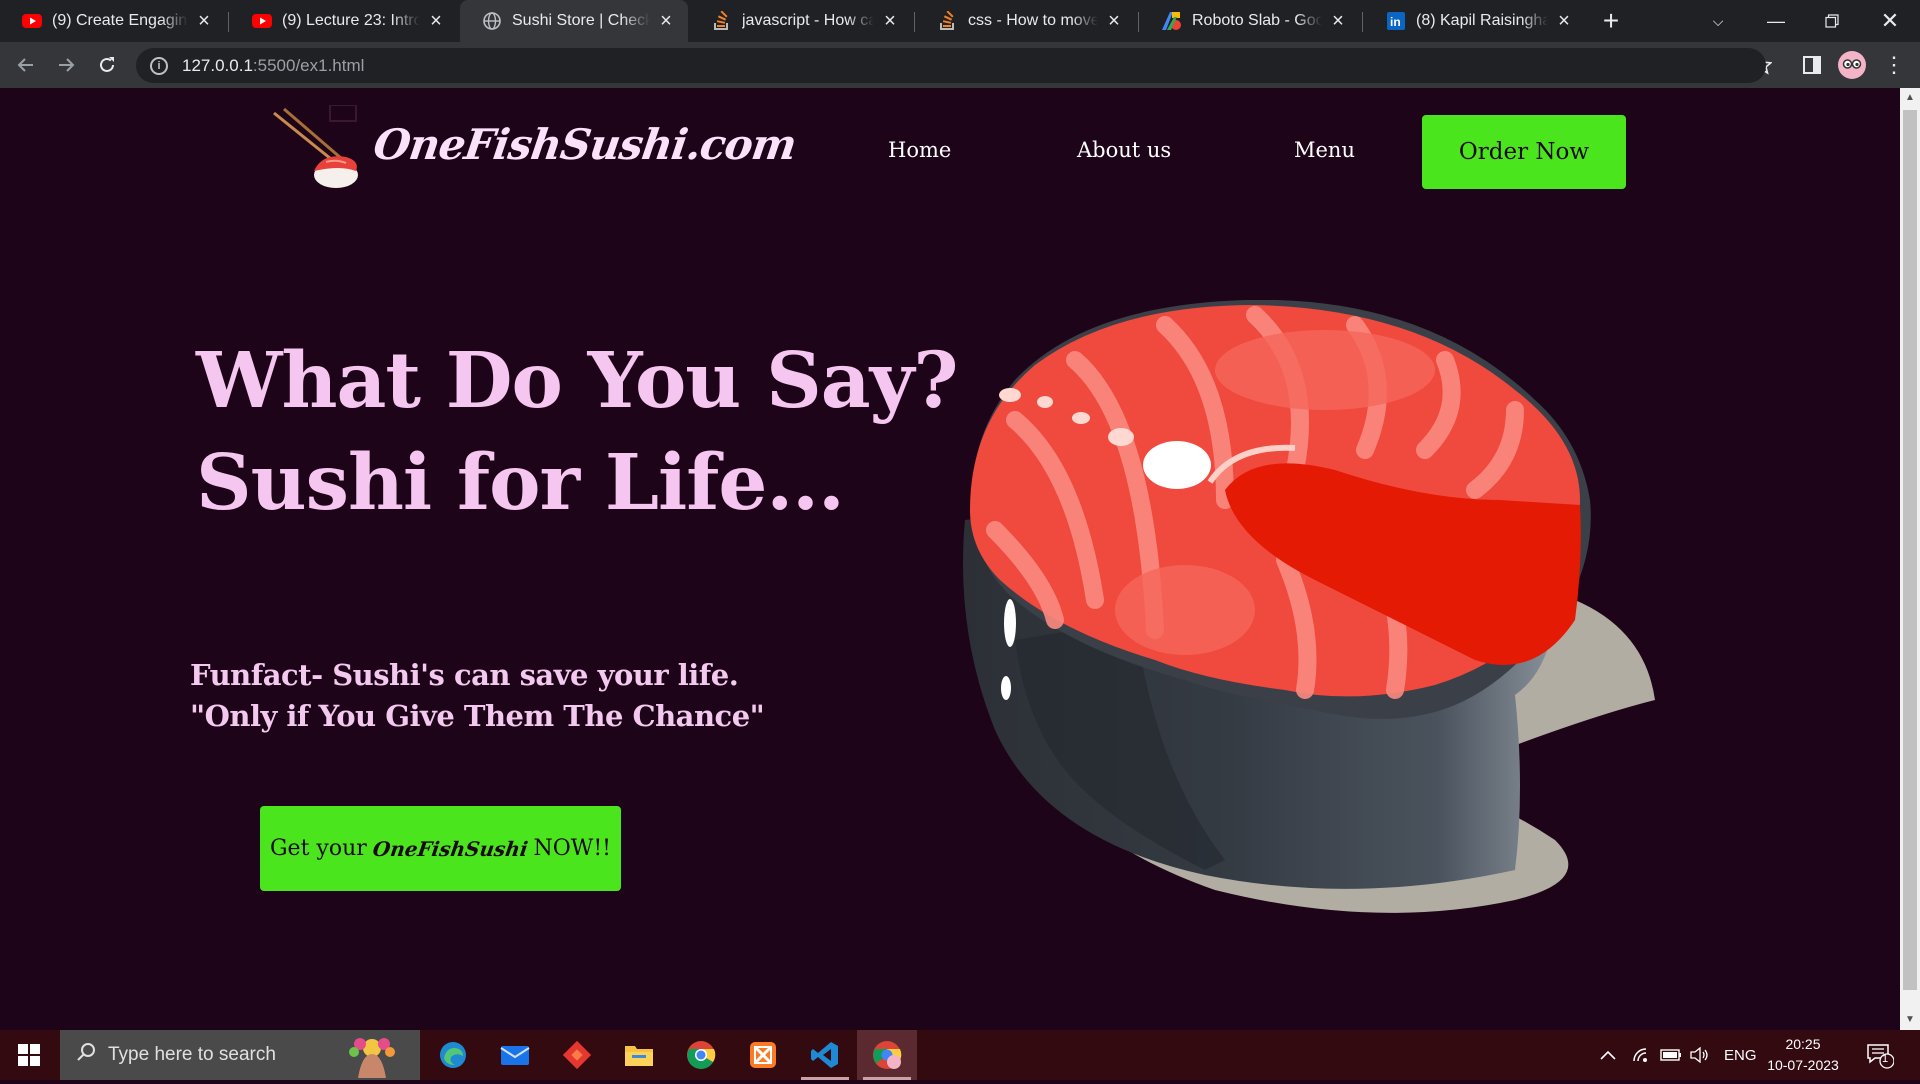 Image resolution: width=1920 pixels, height=1084 pixels. Describe the element at coordinates (1671, 1055) in the screenshot. I see `battery-icon` at that location.